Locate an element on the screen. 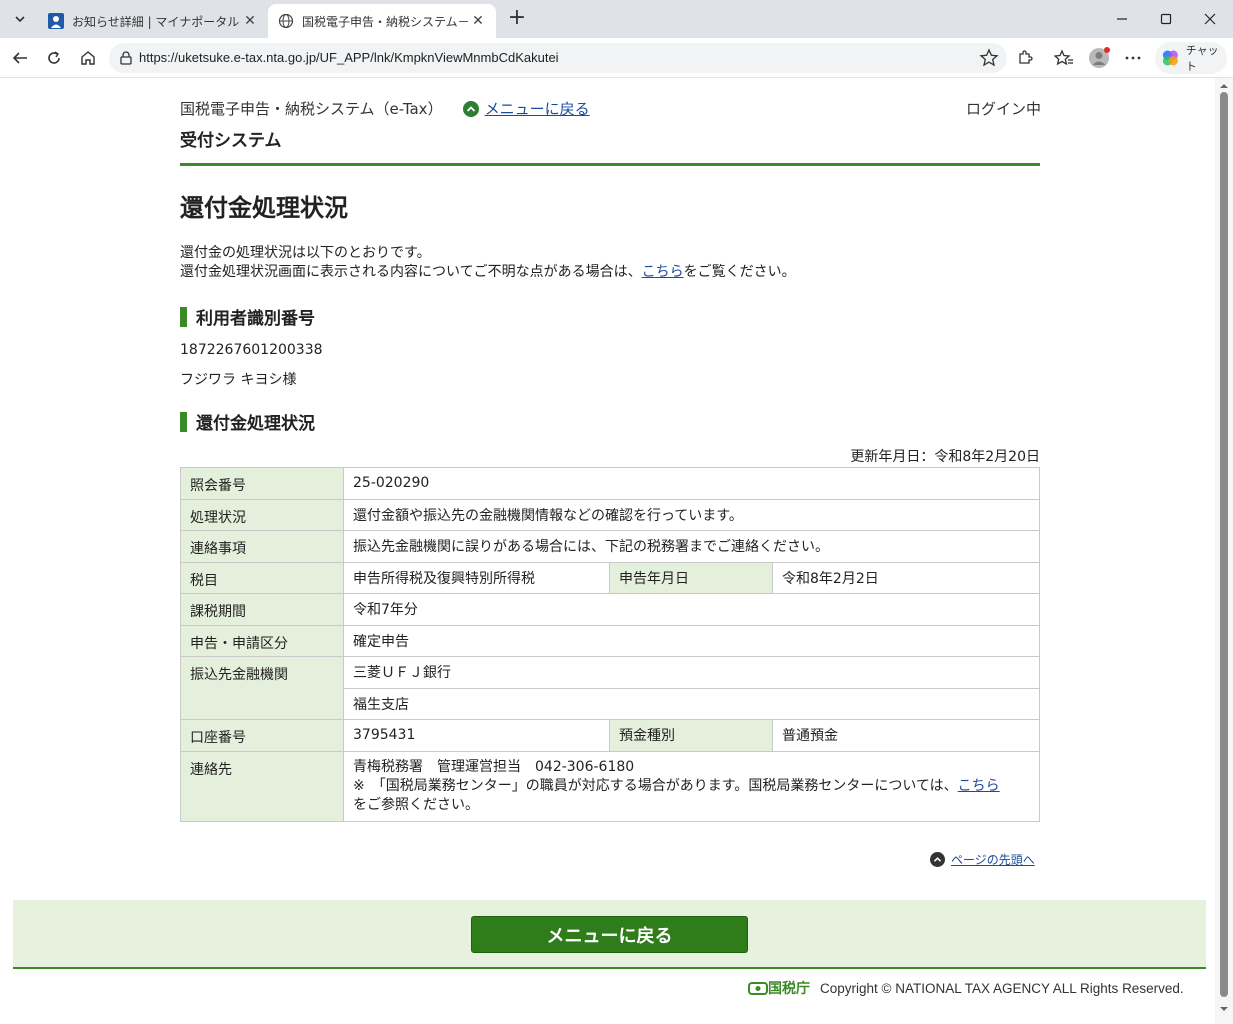 This screenshot has width=1233, height=1024. back-button is located at coordinates (20, 58).